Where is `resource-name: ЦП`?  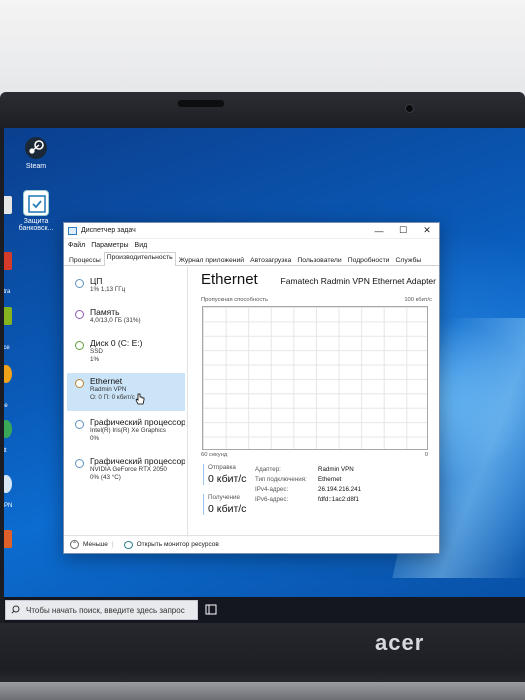 resource-name: ЦП is located at coordinates (96, 281).